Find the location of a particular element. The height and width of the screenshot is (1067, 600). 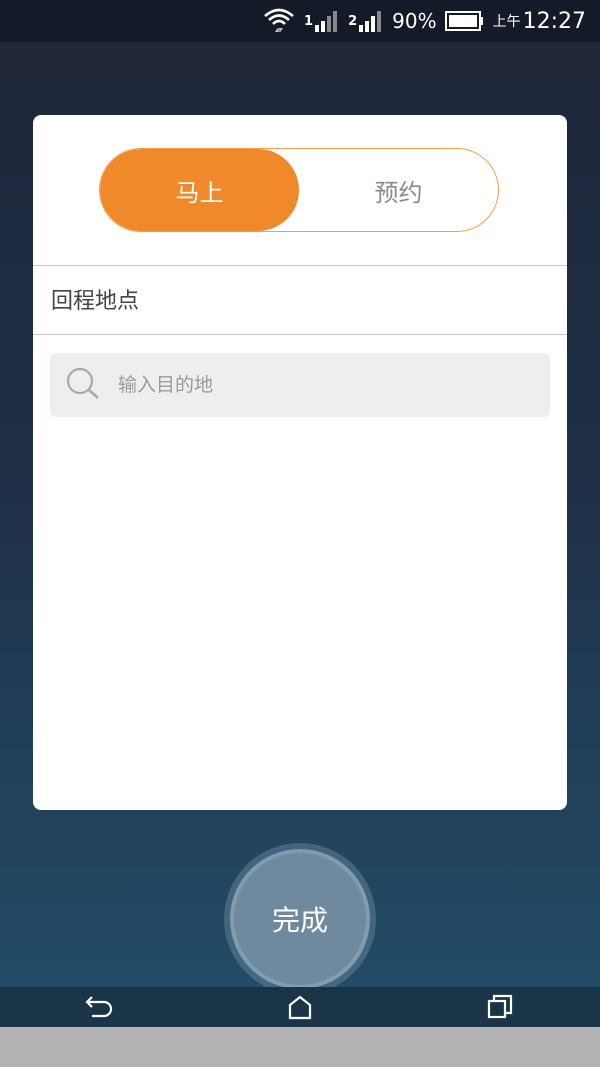

toggle-now-button: 马上 is located at coordinates (199, 190).